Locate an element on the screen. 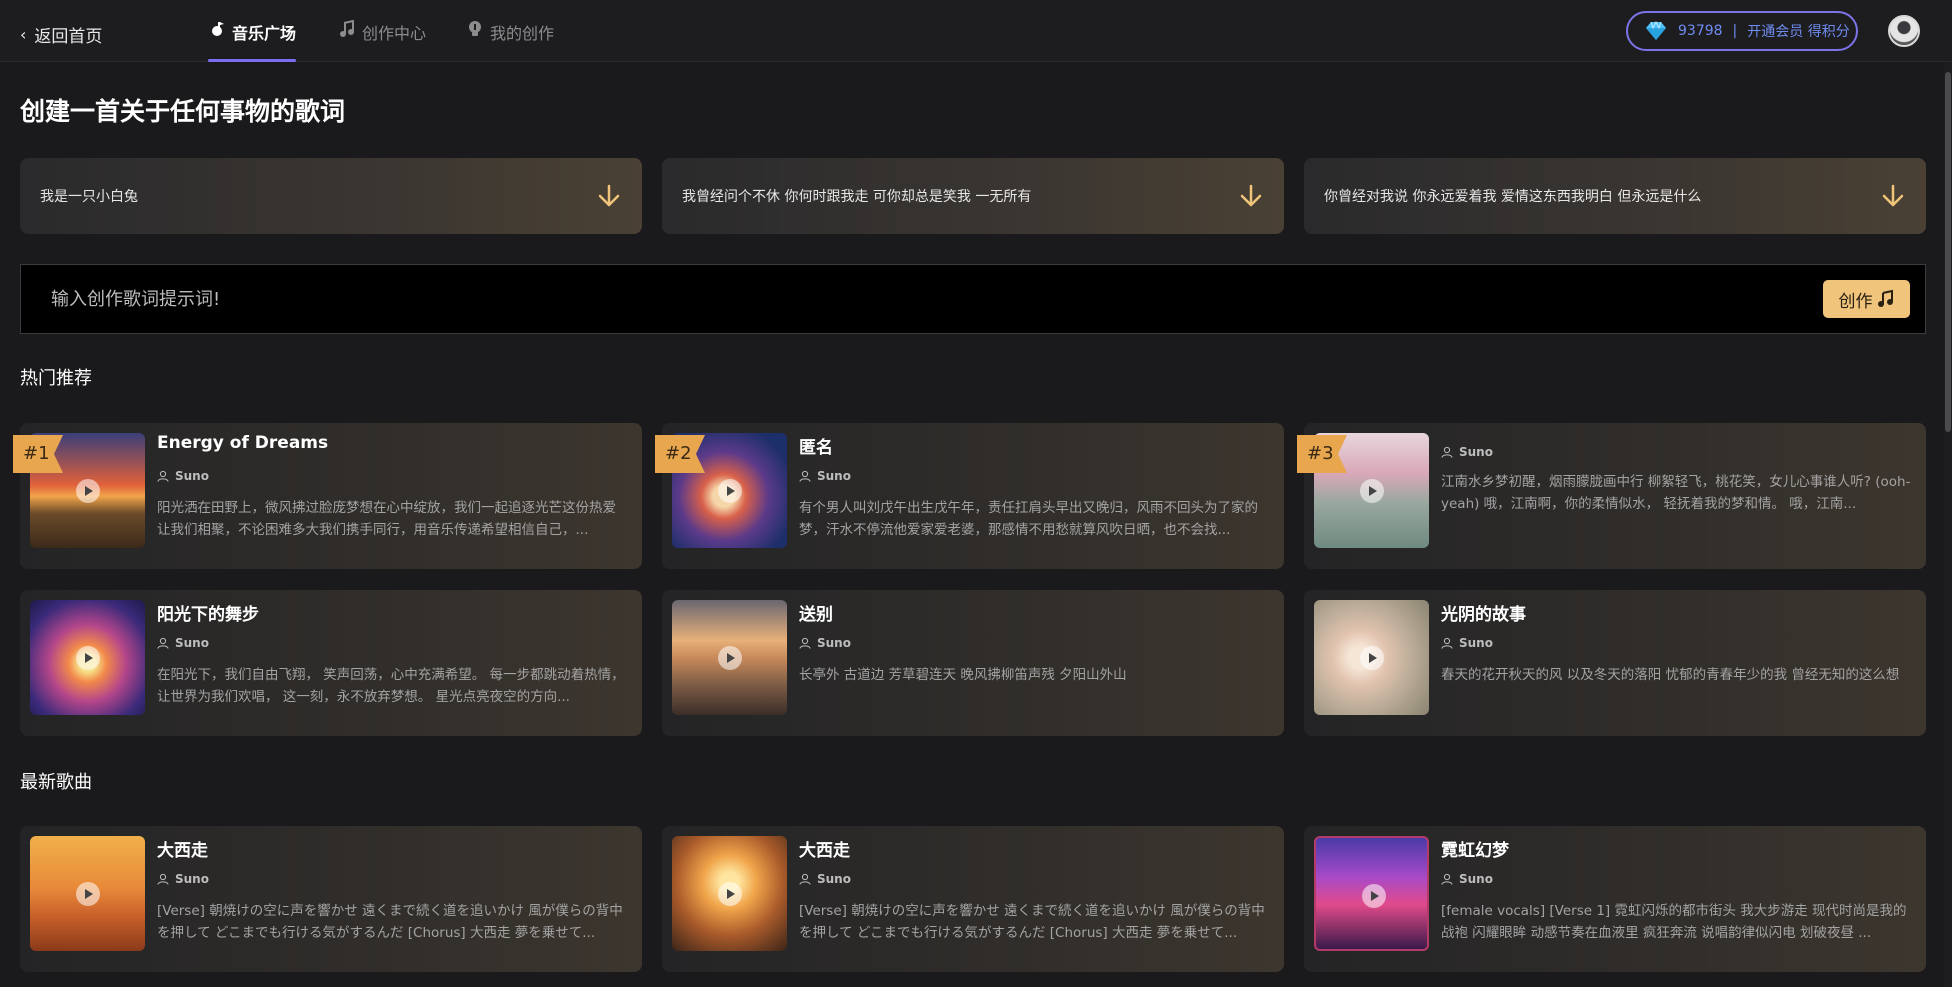 The width and height of the screenshot is (1952, 987). diamond-icon is located at coordinates (1656, 30).